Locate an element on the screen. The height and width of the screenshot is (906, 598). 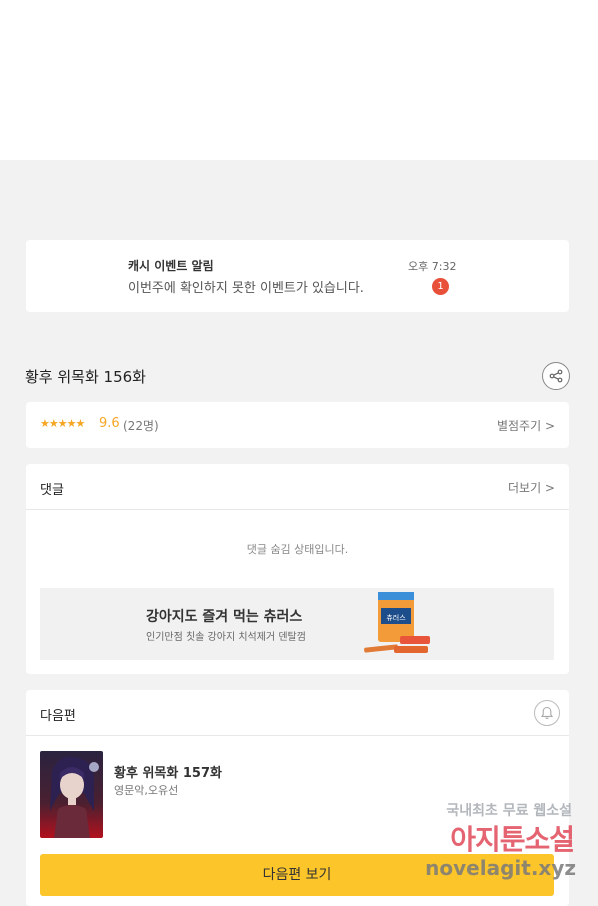
share-button is located at coordinates (556, 376).